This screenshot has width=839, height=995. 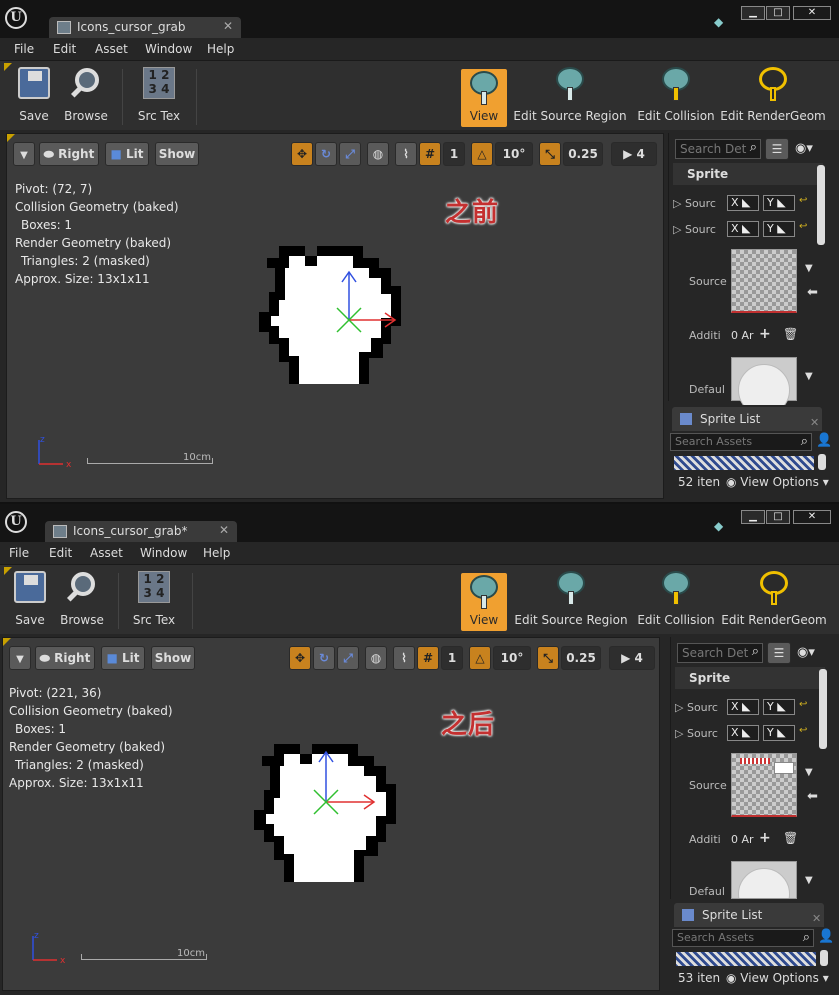 I want to click on view-mode-right-button: ⬬ Right, so click(x=65, y=658).